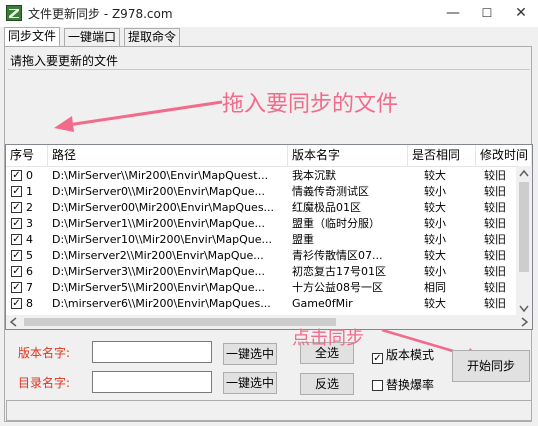 This screenshot has width=538, height=426. Describe the element at coordinates (337, 287) in the screenshot. I see `row-version-name: 十方公益08号一区` at that location.